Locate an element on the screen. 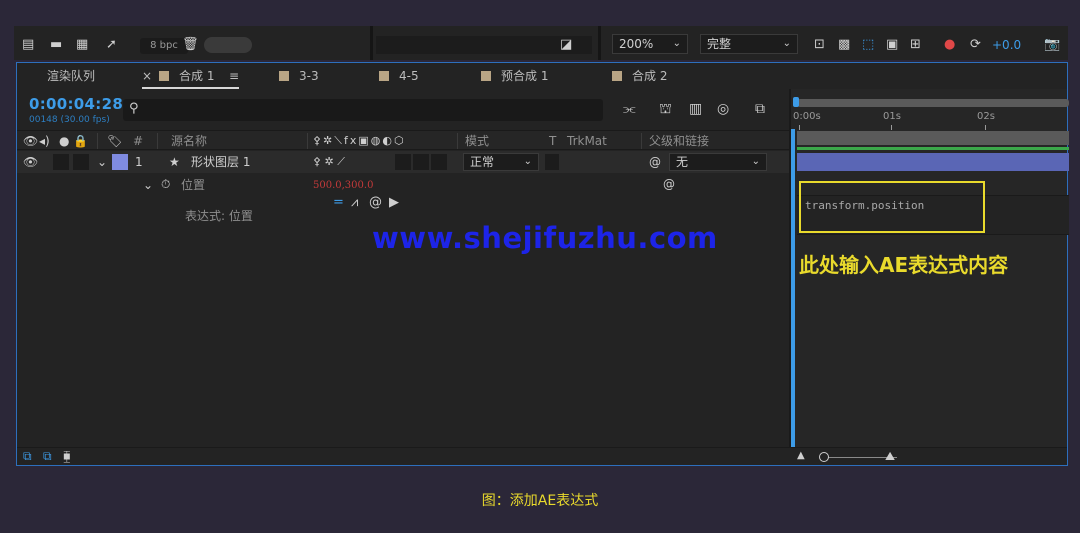 Image resolution: width=1080 pixels, height=533 pixels. motion-blur-icon: ◎ is located at coordinates (723, 109).